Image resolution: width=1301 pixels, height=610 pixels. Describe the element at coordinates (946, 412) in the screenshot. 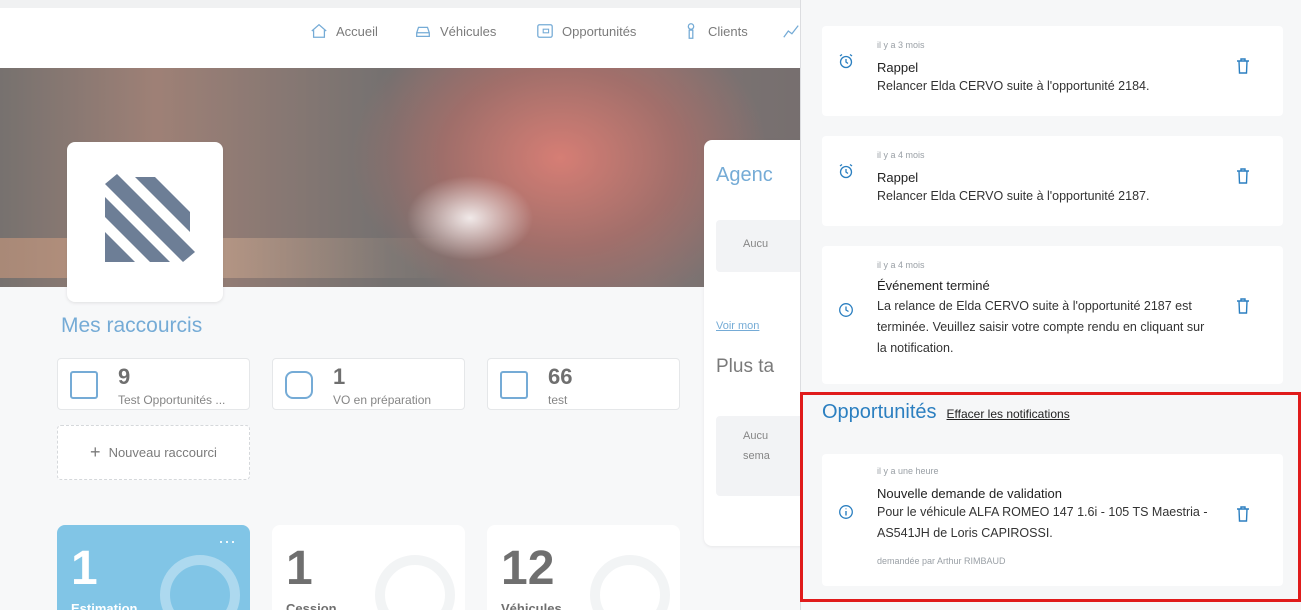

I see `opportunities-section-header: Opportunités Effacer les notifications` at that location.